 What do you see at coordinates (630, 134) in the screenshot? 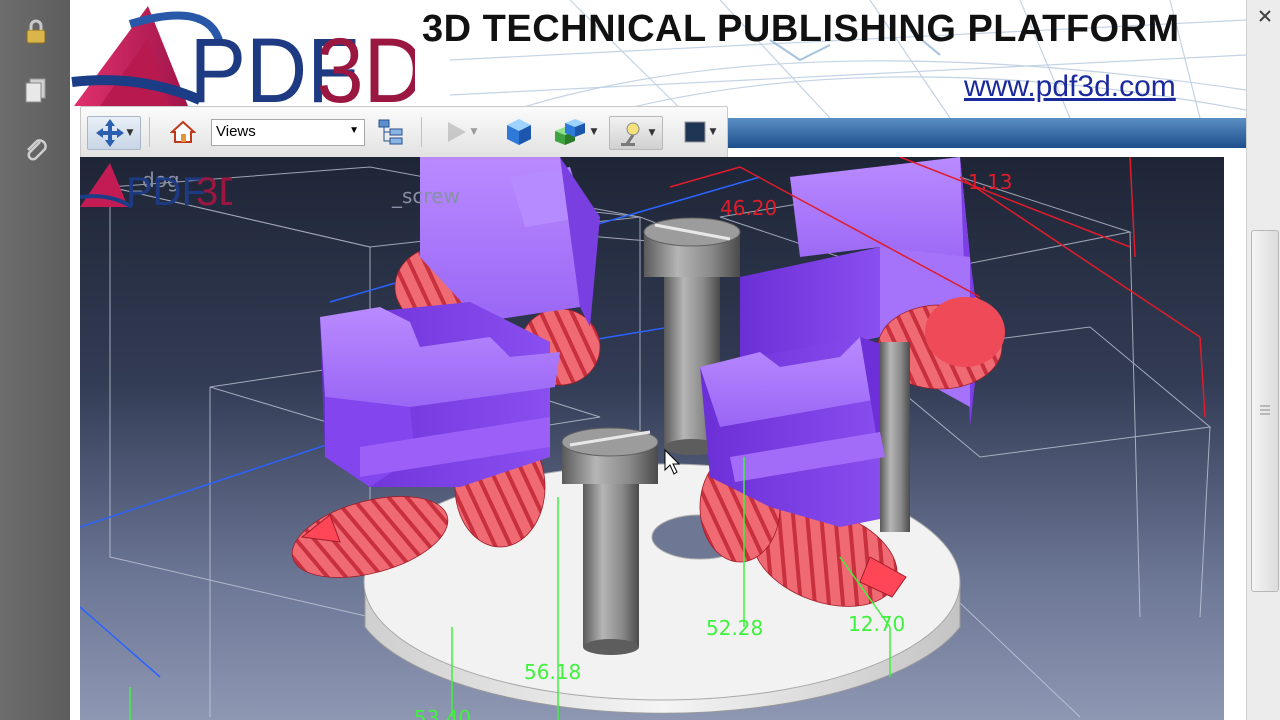
I see `lighting-icon` at bounding box center [630, 134].